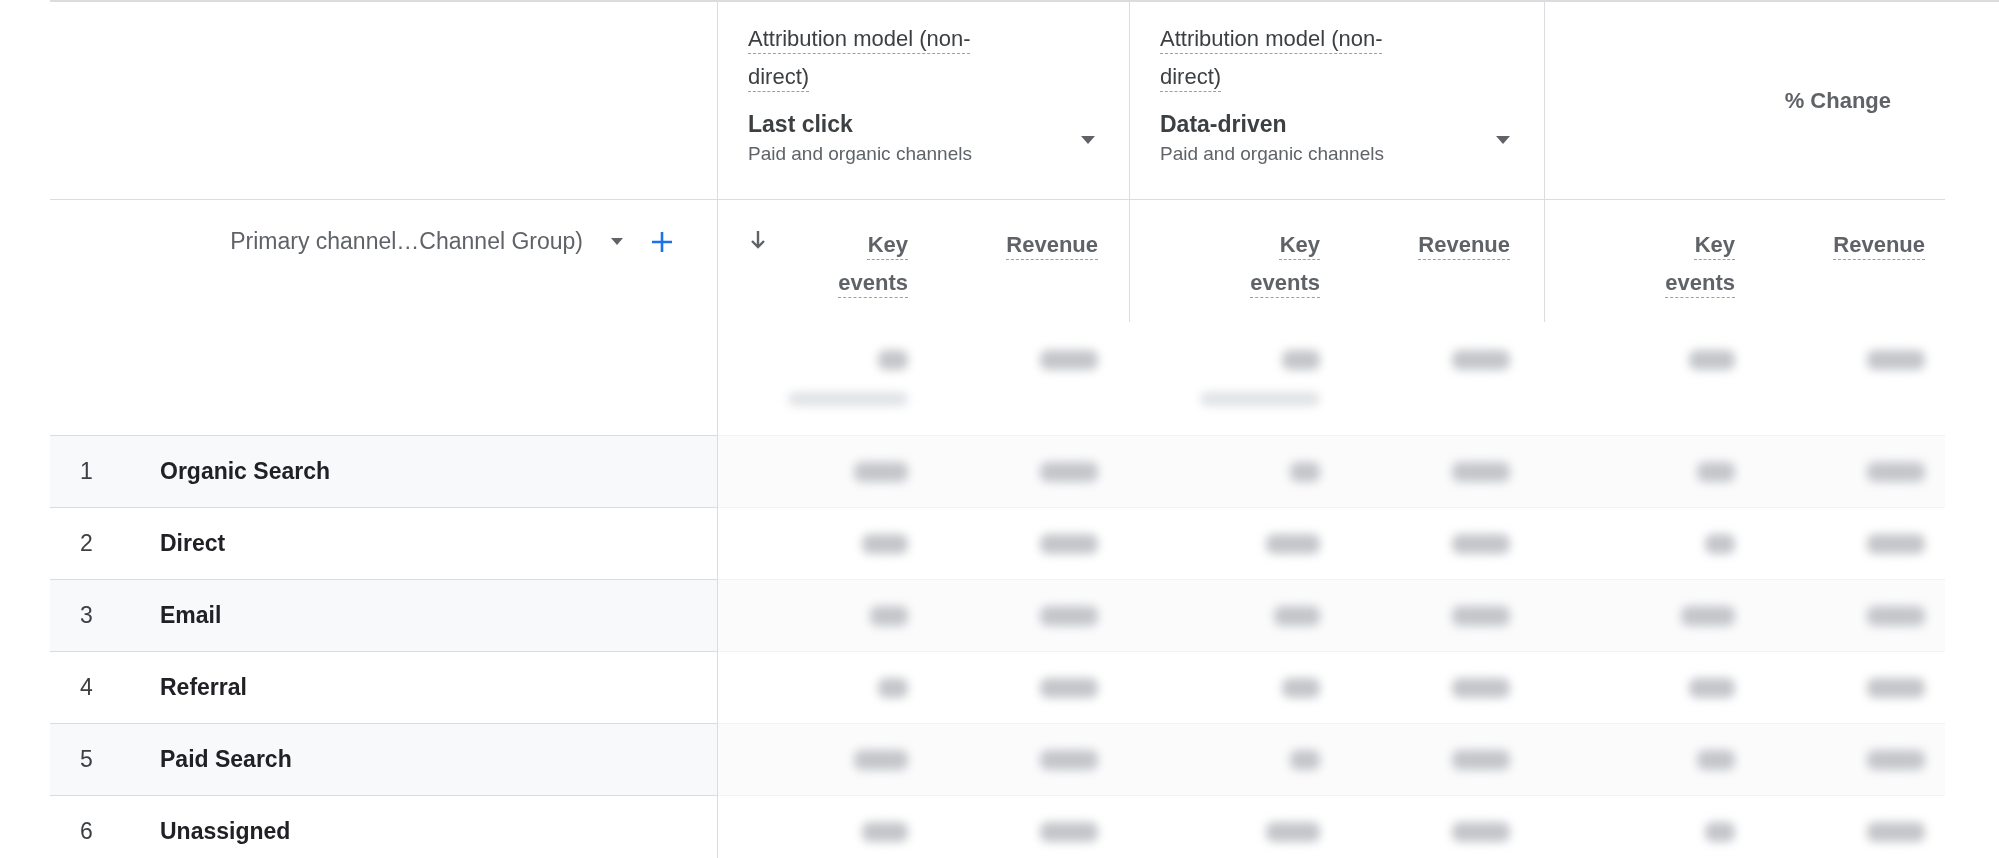 The image size is (1999, 858). What do you see at coordinates (86, 615) in the screenshot?
I see `row-number: 3` at bounding box center [86, 615].